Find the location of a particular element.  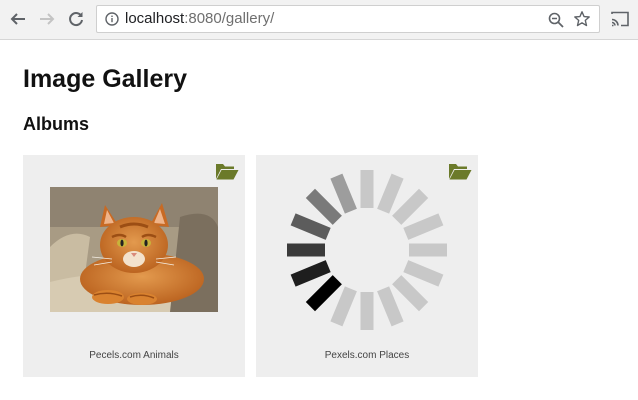

cat-photo is located at coordinates (134, 249).